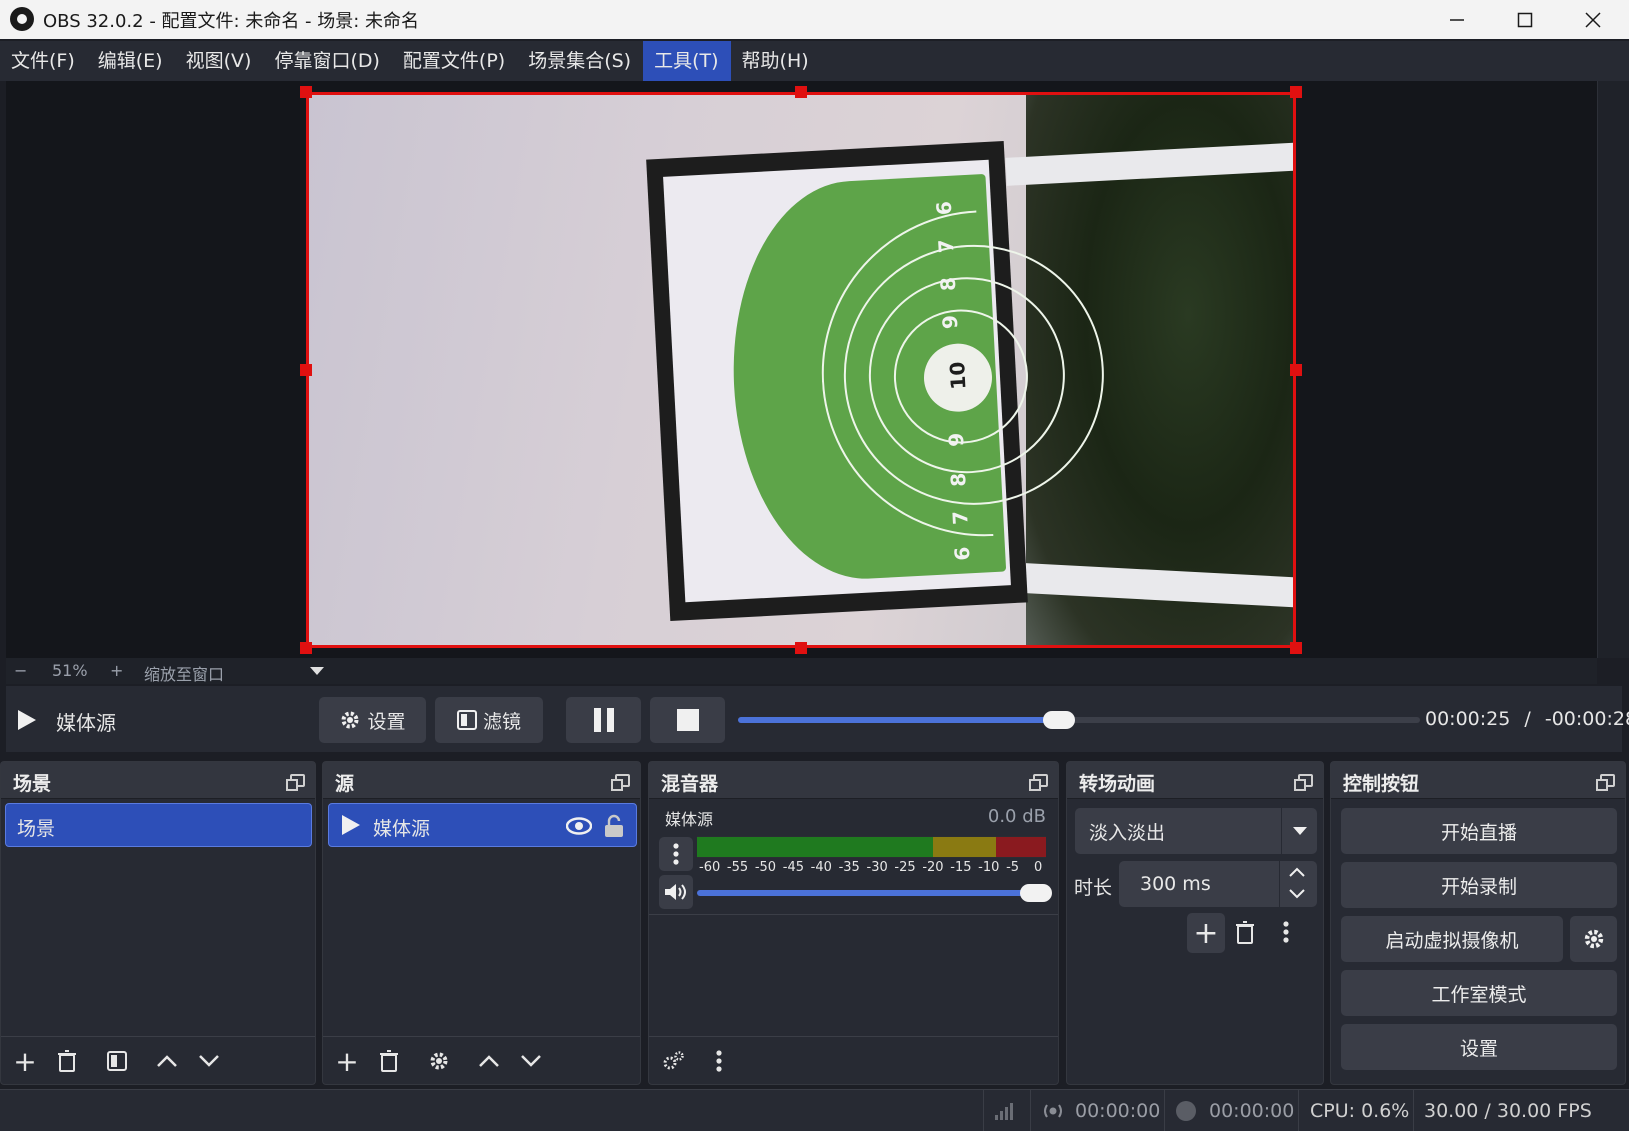 The height and width of the screenshot is (1131, 1629). Describe the element at coordinates (1186, 1111) in the screenshot. I see `record-icon` at that location.